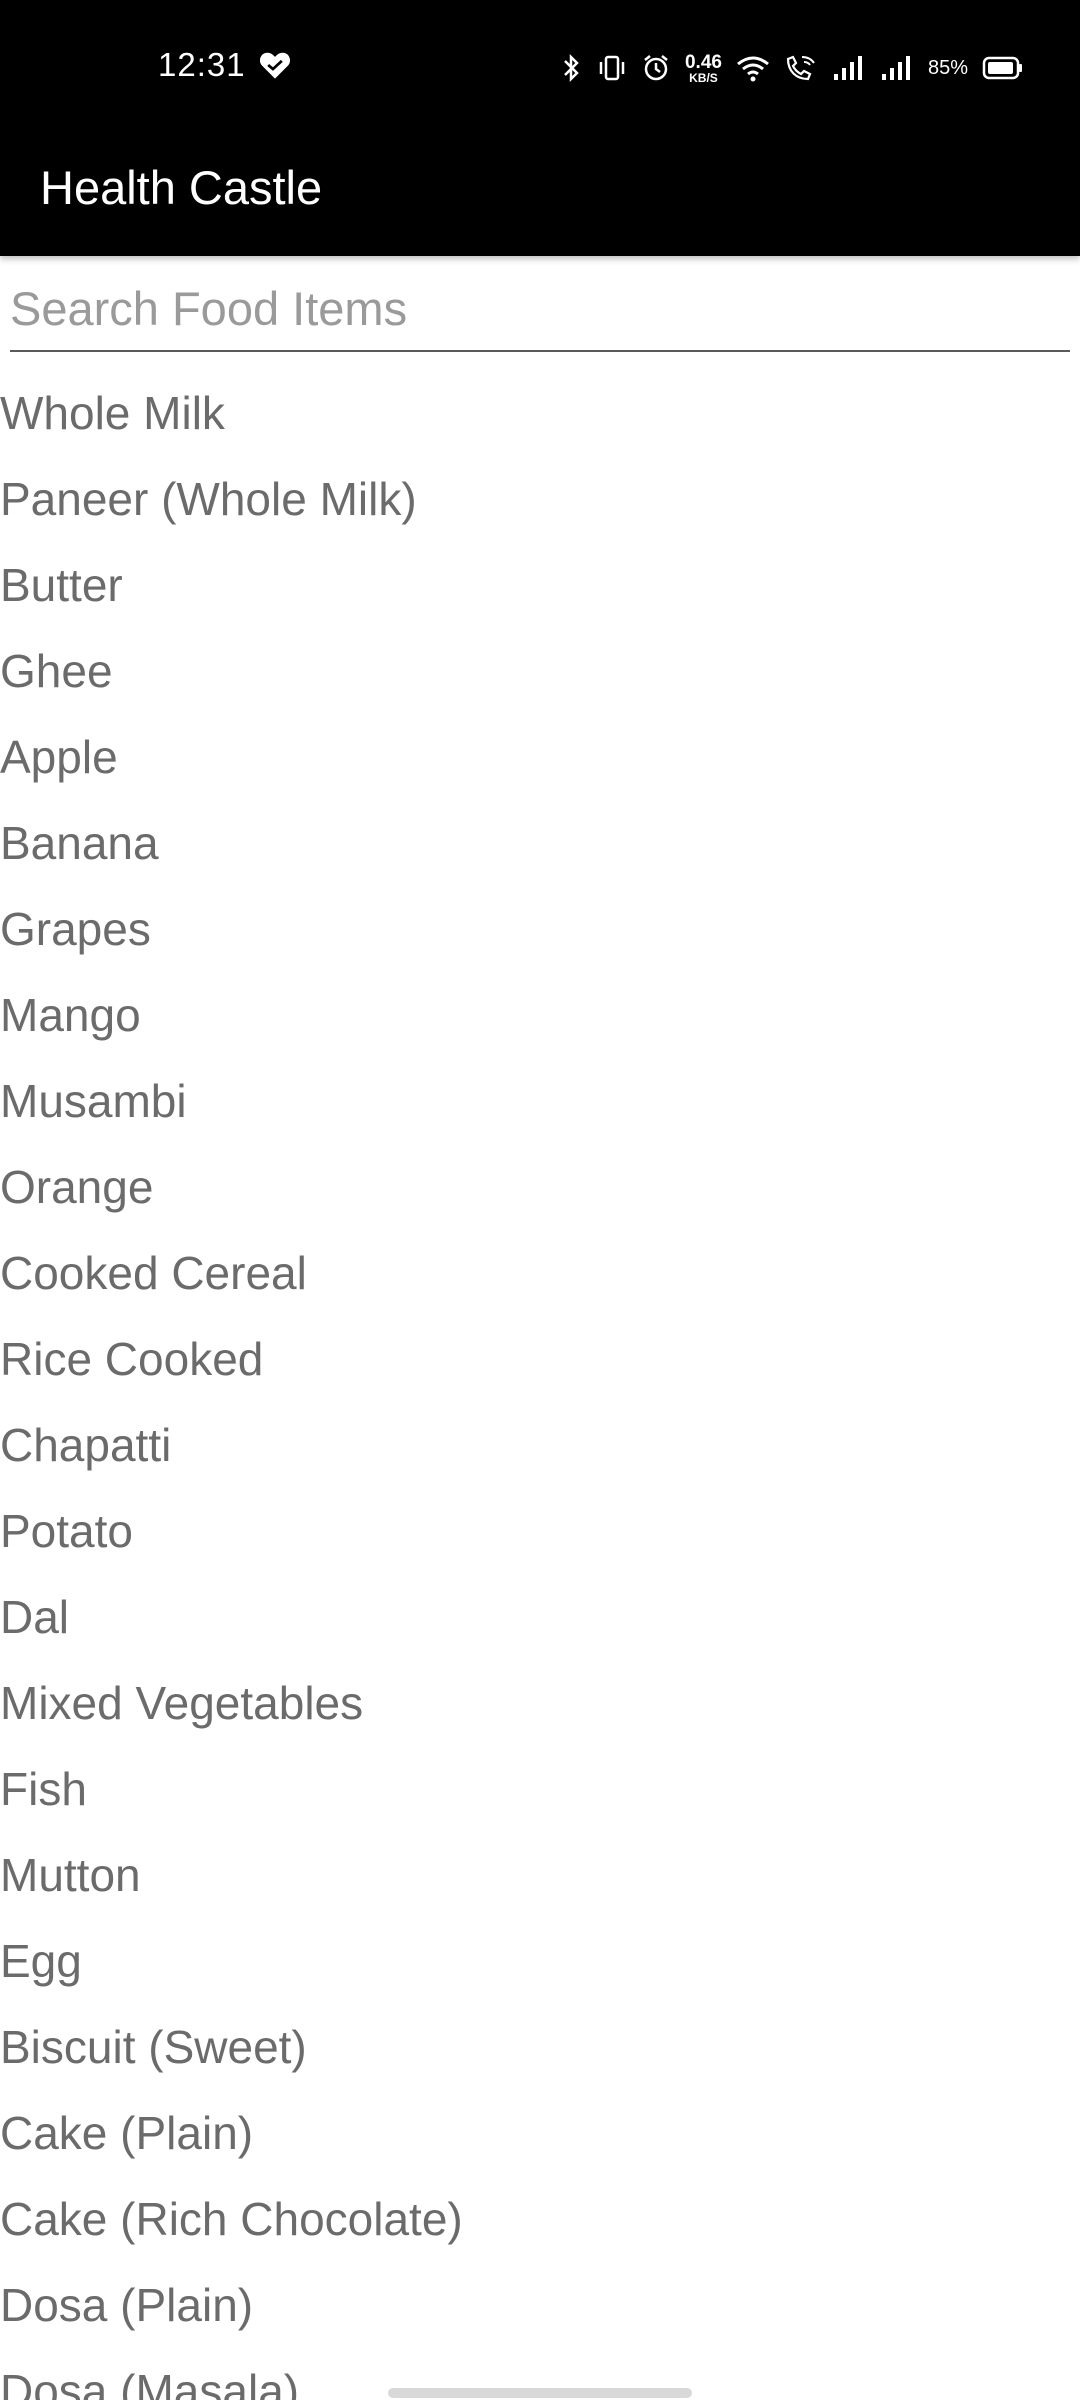 This screenshot has width=1080, height=2400. What do you see at coordinates (540, 1359) in the screenshot?
I see `list-item: Rice Cooked` at bounding box center [540, 1359].